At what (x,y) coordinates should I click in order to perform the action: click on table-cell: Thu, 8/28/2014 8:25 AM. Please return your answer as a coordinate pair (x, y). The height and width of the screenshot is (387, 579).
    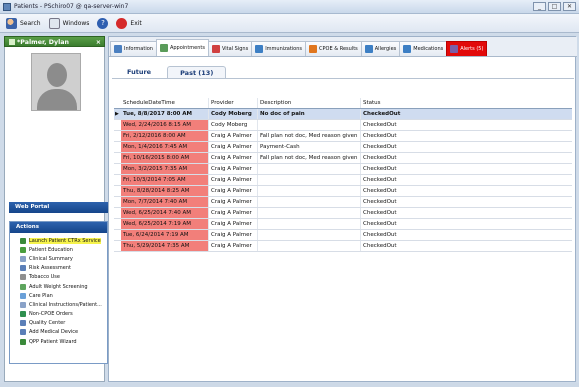
    Looking at the image, I should click on (164, 191).